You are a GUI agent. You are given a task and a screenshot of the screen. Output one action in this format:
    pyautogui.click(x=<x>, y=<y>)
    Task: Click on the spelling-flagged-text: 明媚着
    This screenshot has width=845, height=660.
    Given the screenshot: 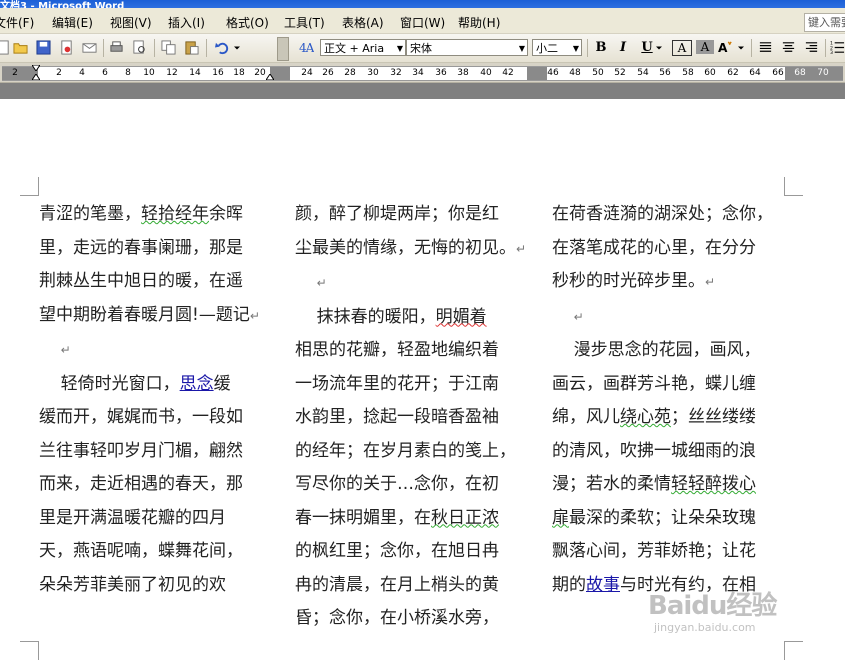 What is the action you would take?
    pyautogui.click(x=461, y=316)
    